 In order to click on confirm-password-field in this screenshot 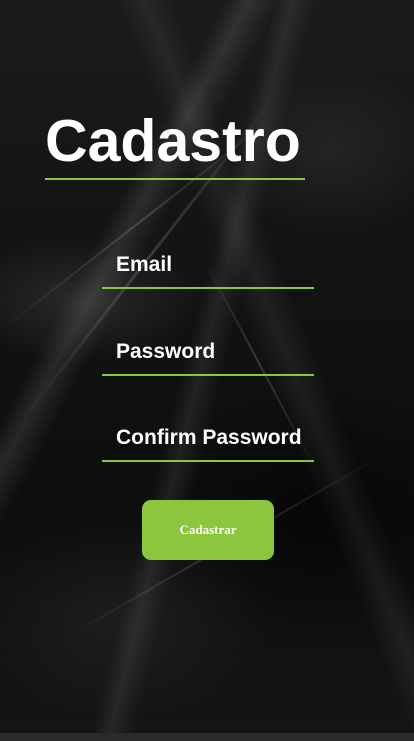, I will do `click(208, 439)`.